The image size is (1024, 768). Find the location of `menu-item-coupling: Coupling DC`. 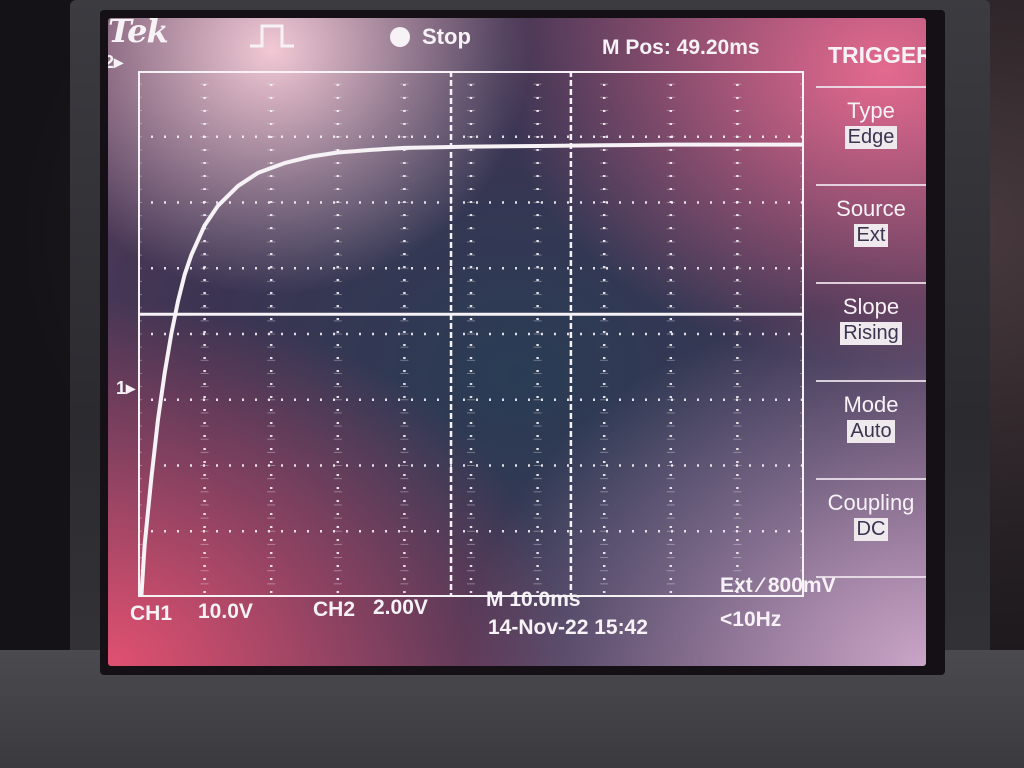

menu-item-coupling: Coupling DC is located at coordinates (871, 515).